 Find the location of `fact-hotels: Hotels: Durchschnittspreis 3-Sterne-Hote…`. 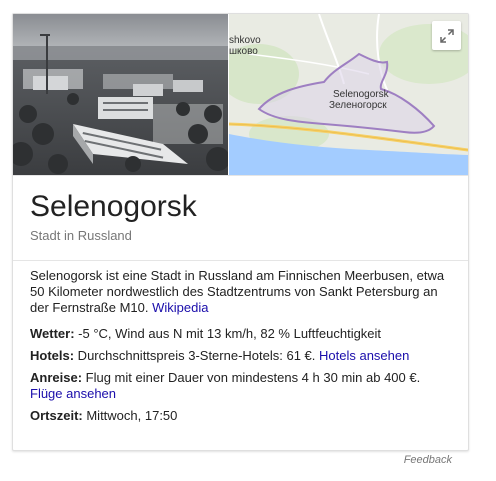

fact-hotels: Hotels: Durchschnittspreis 3-Sterne-Hote… is located at coordinates (244, 356).